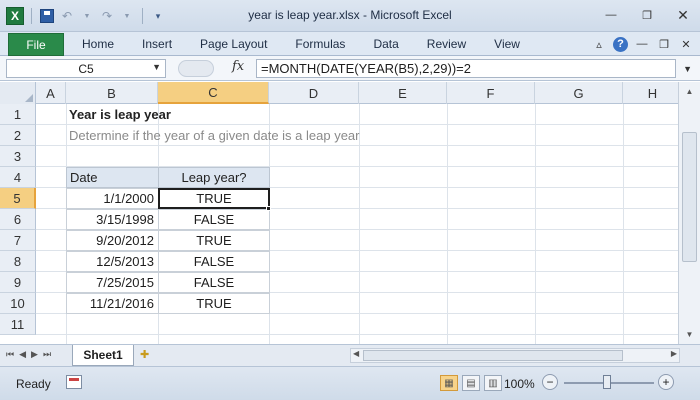 The image size is (700, 400). I want to click on table-cell-date: 3/15/1998, so click(112, 219).